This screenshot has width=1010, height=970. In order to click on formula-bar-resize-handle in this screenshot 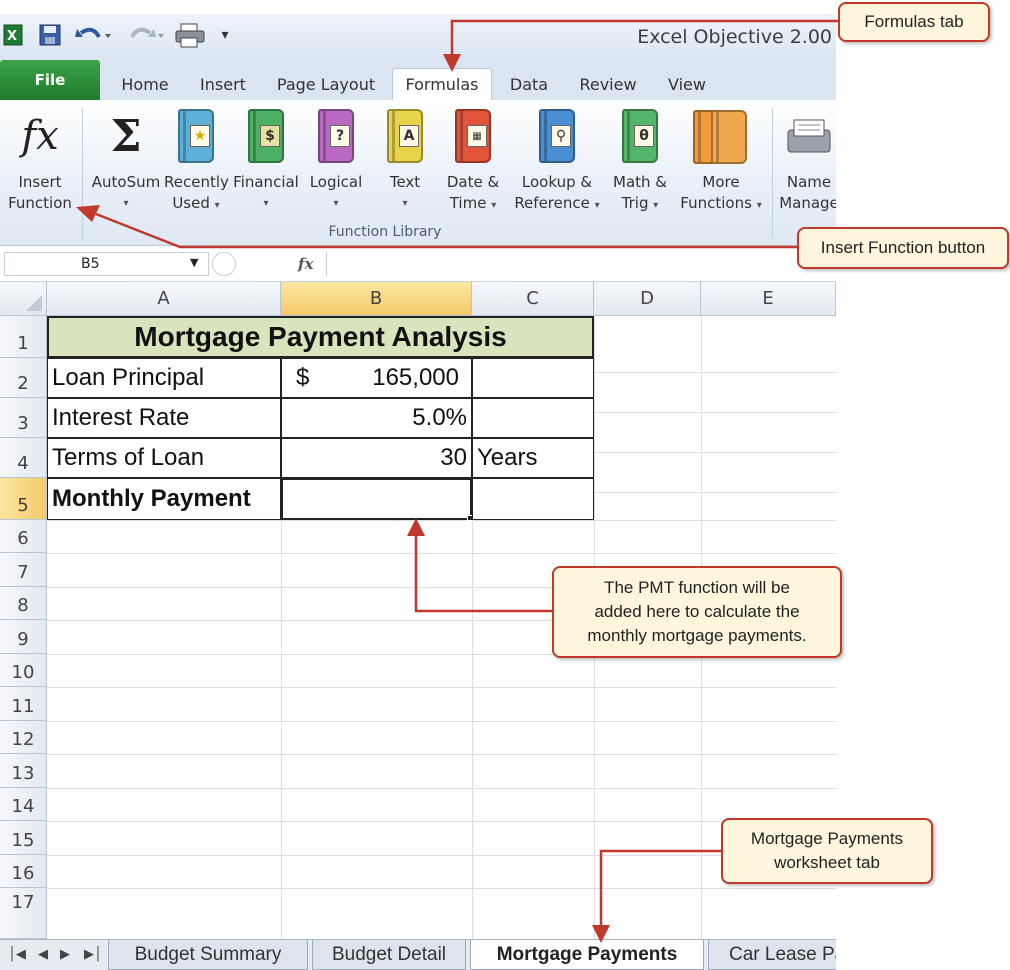, I will do `click(224, 264)`.